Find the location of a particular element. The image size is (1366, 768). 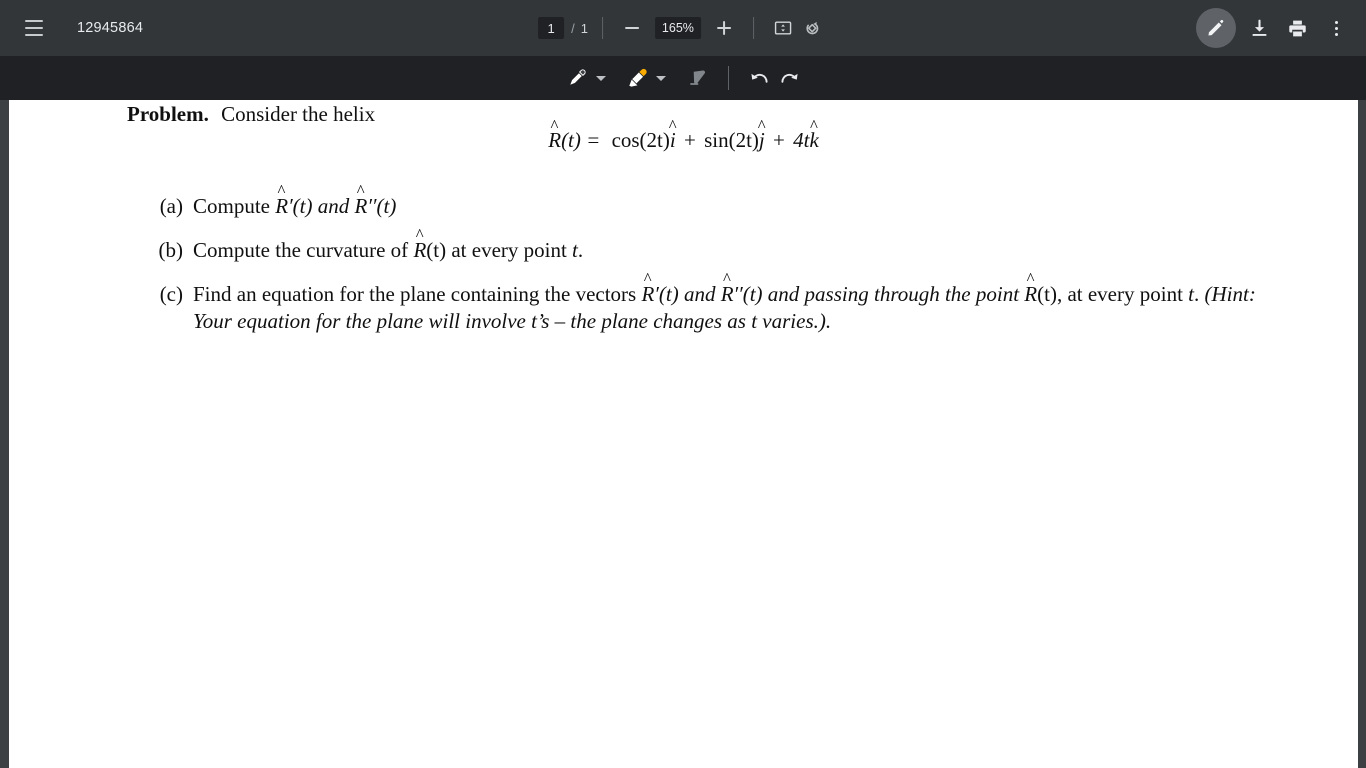

top-toolbar: 12945864 1 / 1 165% is located at coordinates (683, 28).